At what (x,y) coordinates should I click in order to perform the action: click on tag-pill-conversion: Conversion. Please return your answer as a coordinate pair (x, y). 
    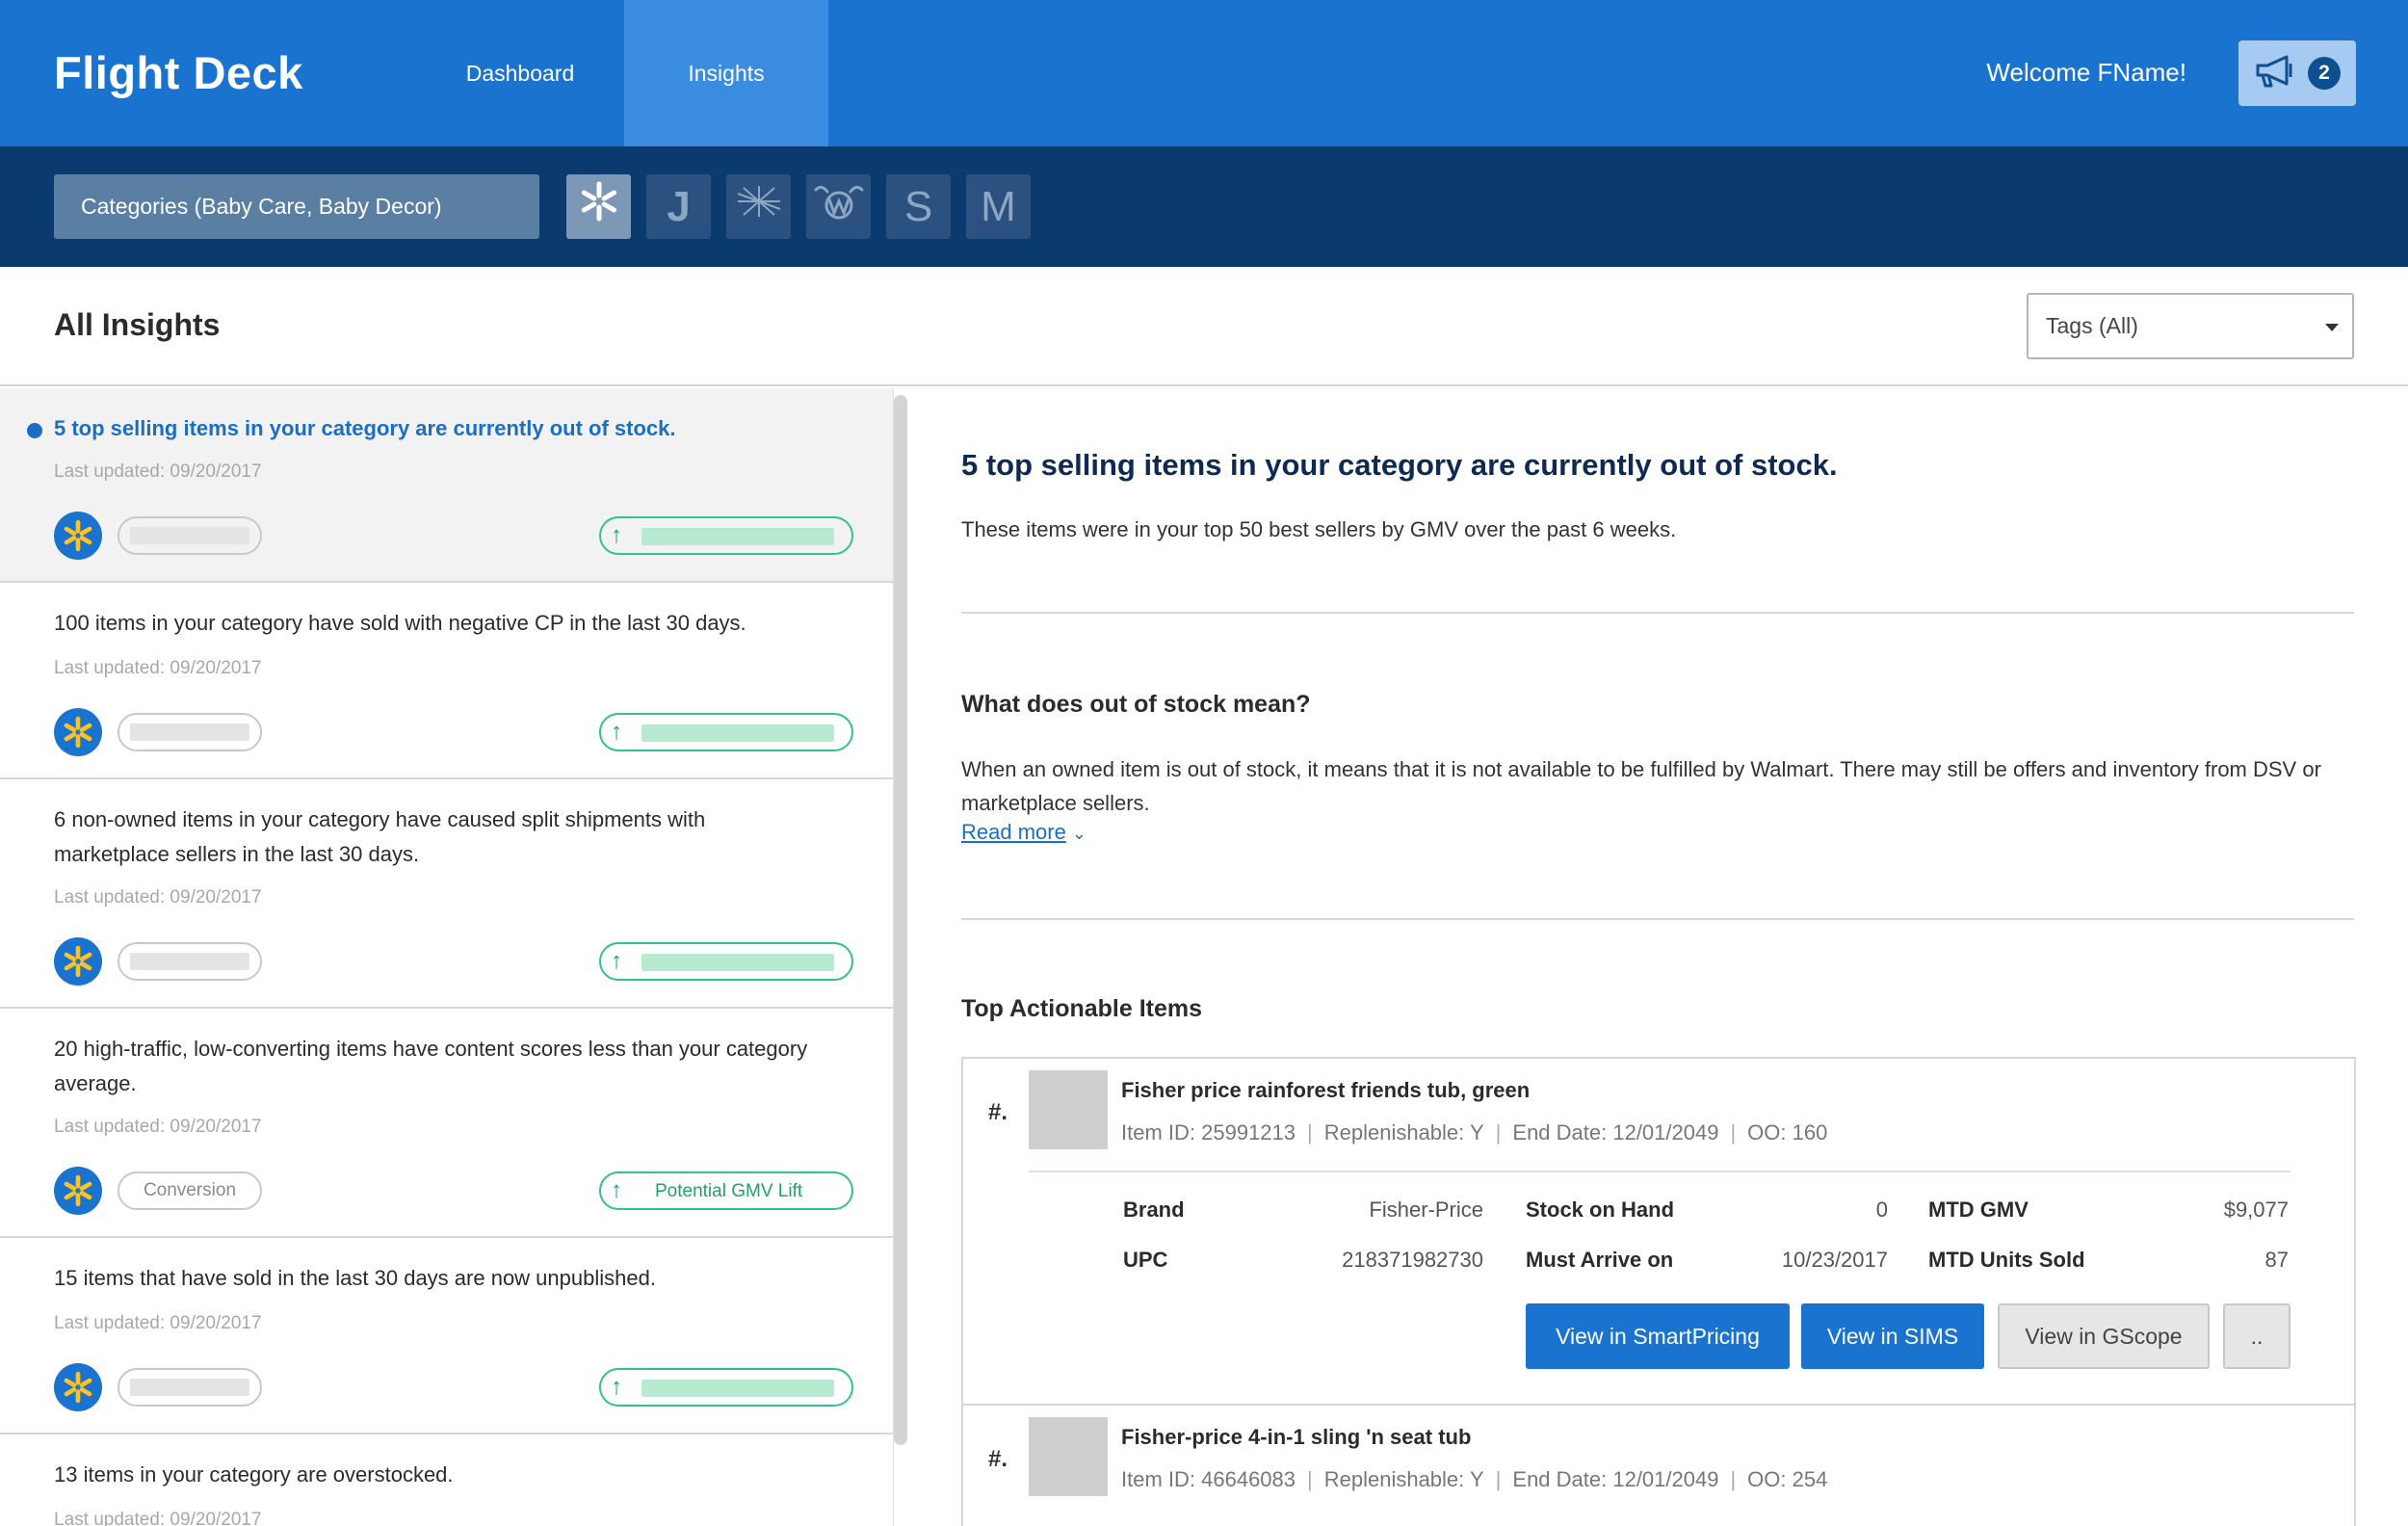
    Looking at the image, I should click on (190, 1190).